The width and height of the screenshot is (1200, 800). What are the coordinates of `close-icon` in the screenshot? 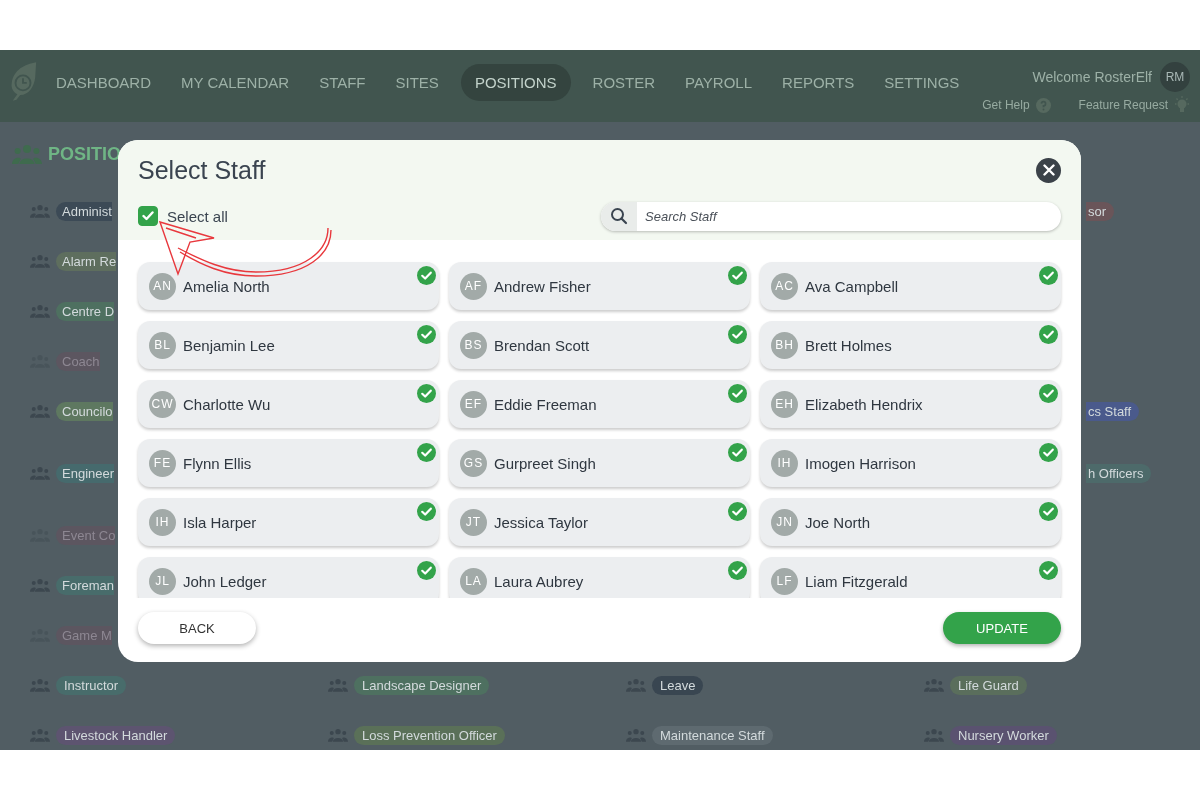 It's located at (1048, 170).